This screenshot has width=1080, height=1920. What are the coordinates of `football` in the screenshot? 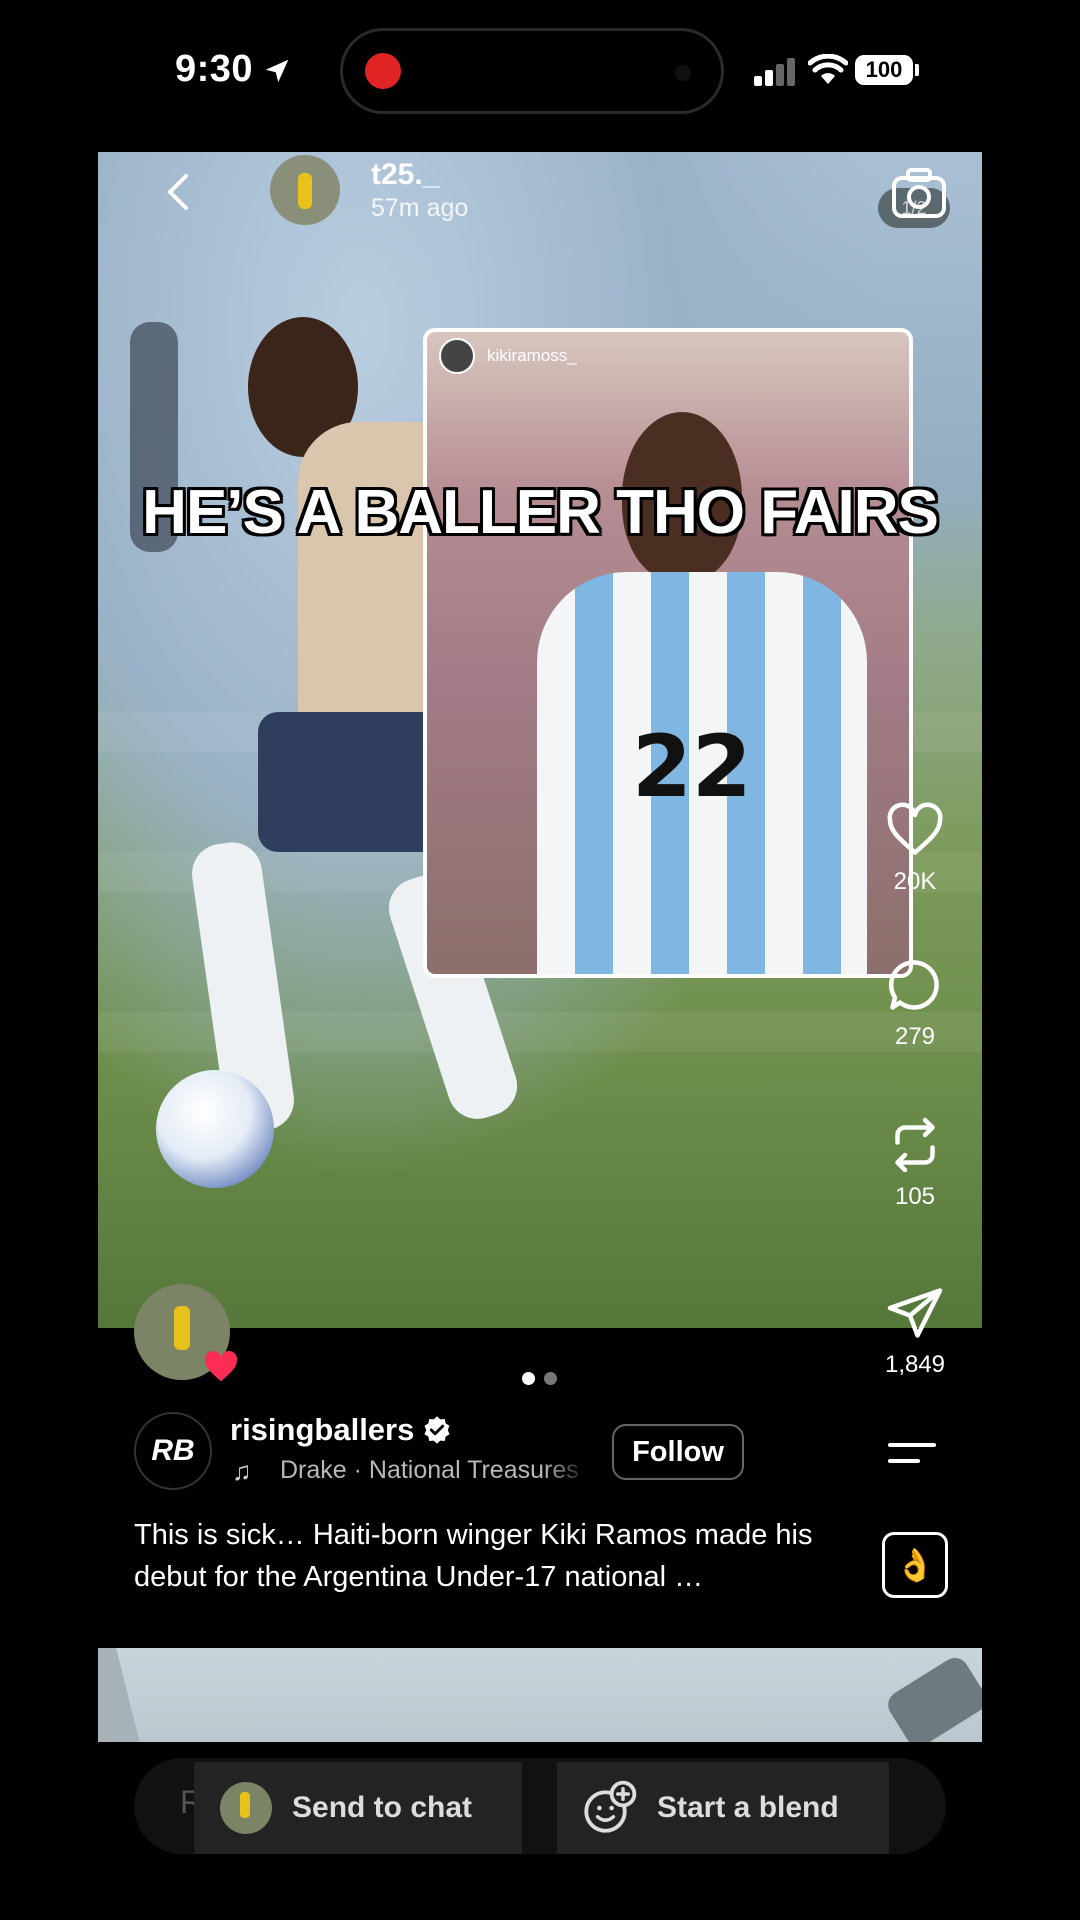 It's located at (215, 1129).